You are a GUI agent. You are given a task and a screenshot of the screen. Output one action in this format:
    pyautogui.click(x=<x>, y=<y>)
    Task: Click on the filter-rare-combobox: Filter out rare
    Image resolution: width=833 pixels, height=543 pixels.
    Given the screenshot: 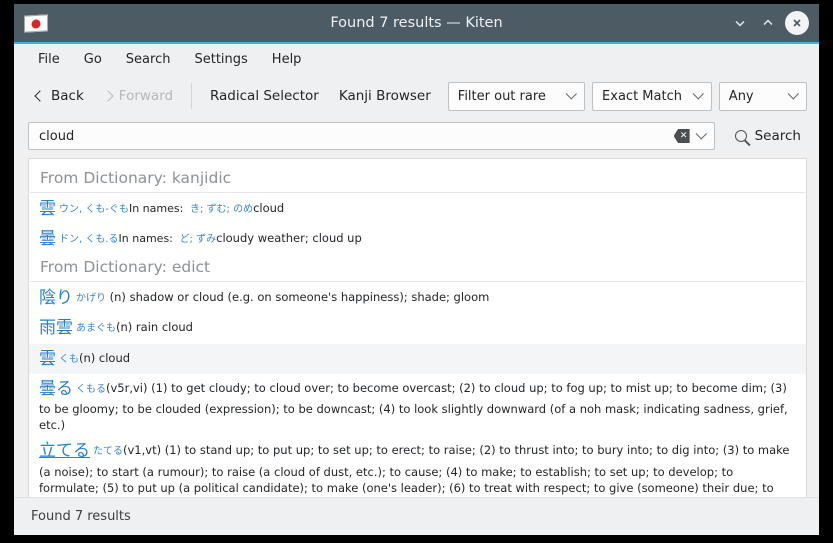 What is the action you would take?
    pyautogui.click(x=516, y=96)
    